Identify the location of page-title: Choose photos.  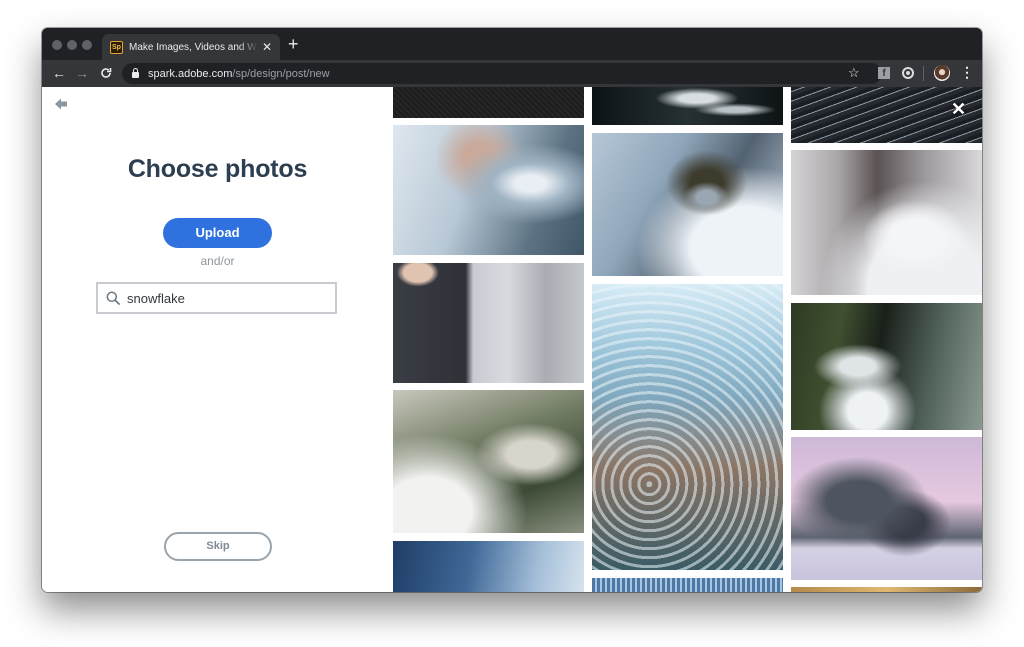
(217, 169).